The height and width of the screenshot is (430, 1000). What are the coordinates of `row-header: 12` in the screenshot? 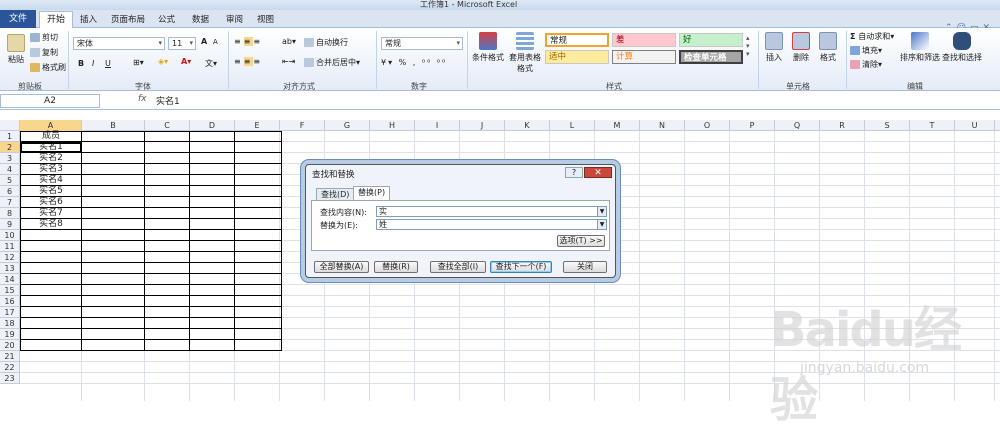 It's located at (10, 257).